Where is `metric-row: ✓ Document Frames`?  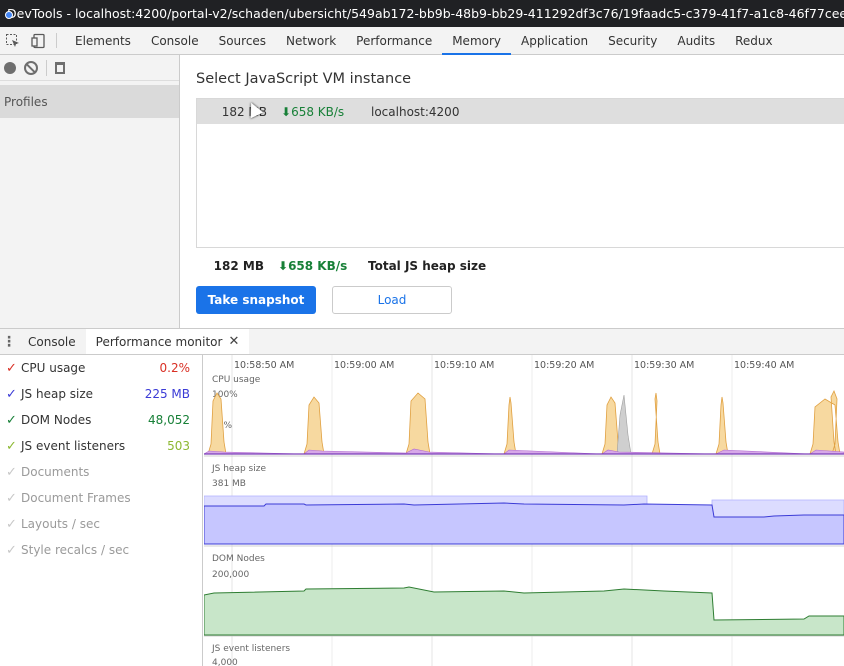 metric-row: ✓ Document Frames is located at coordinates (101, 498).